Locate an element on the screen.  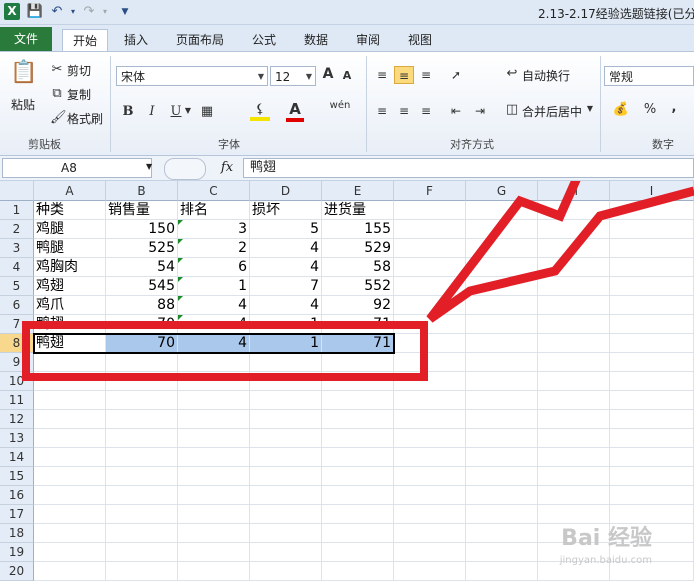
paste-button: 粘贴 is located at coordinates (23, 104).